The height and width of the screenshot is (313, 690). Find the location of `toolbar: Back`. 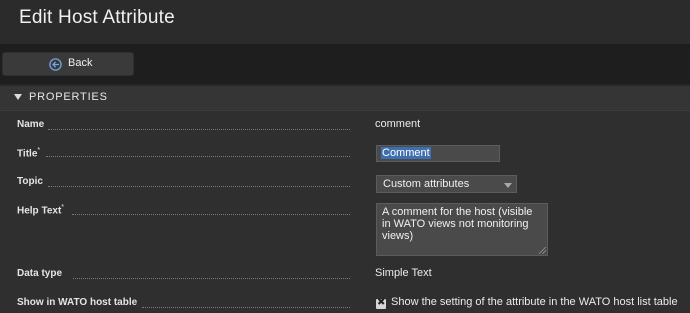

toolbar: Back is located at coordinates (345, 64).